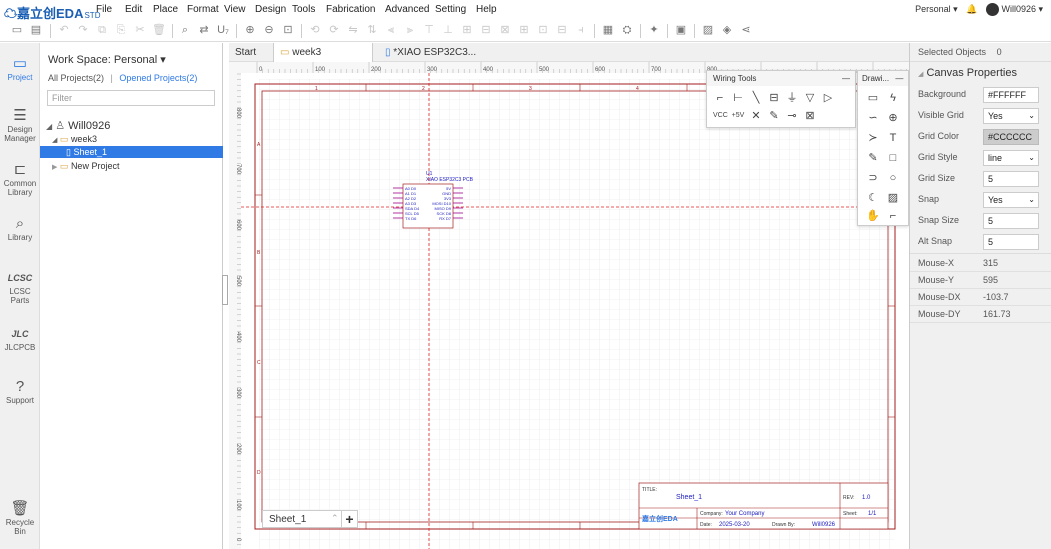 The image size is (1051, 549). What do you see at coordinates (287, 519) in the screenshot?
I see `sheet-tab: Sheet_1` at bounding box center [287, 519].